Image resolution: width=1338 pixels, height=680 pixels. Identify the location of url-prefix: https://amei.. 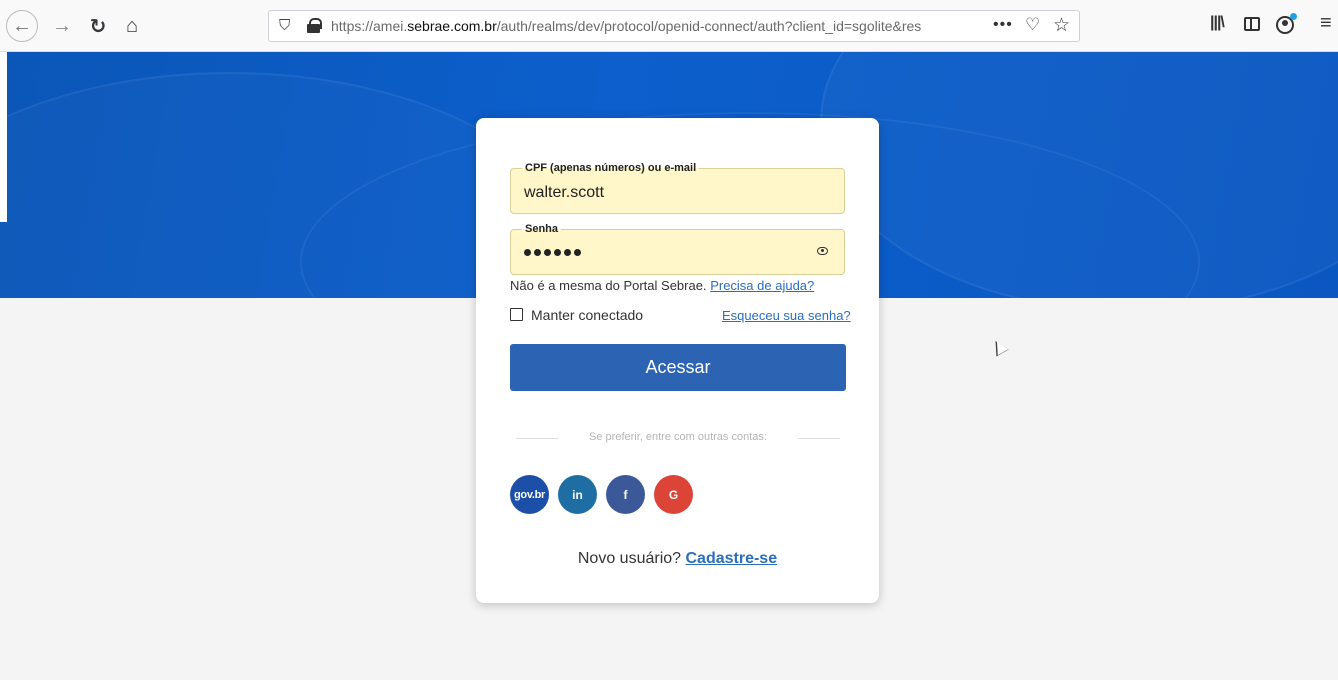
(369, 26).